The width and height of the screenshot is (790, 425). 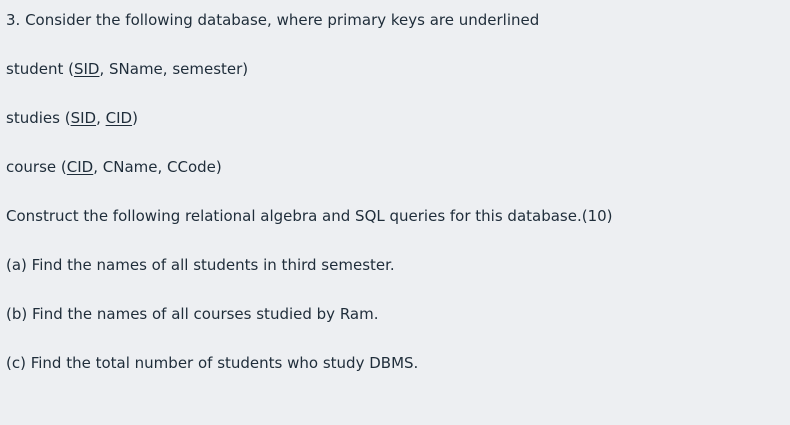 I want to click on relation-close: ), so click(x=135, y=118).